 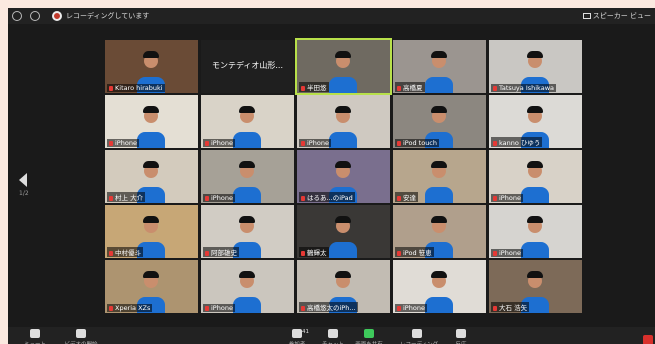 What do you see at coordinates (35, 342) in the screenshot?
I see `toolbar-label: ミュート` at bounding box center [35, 342].